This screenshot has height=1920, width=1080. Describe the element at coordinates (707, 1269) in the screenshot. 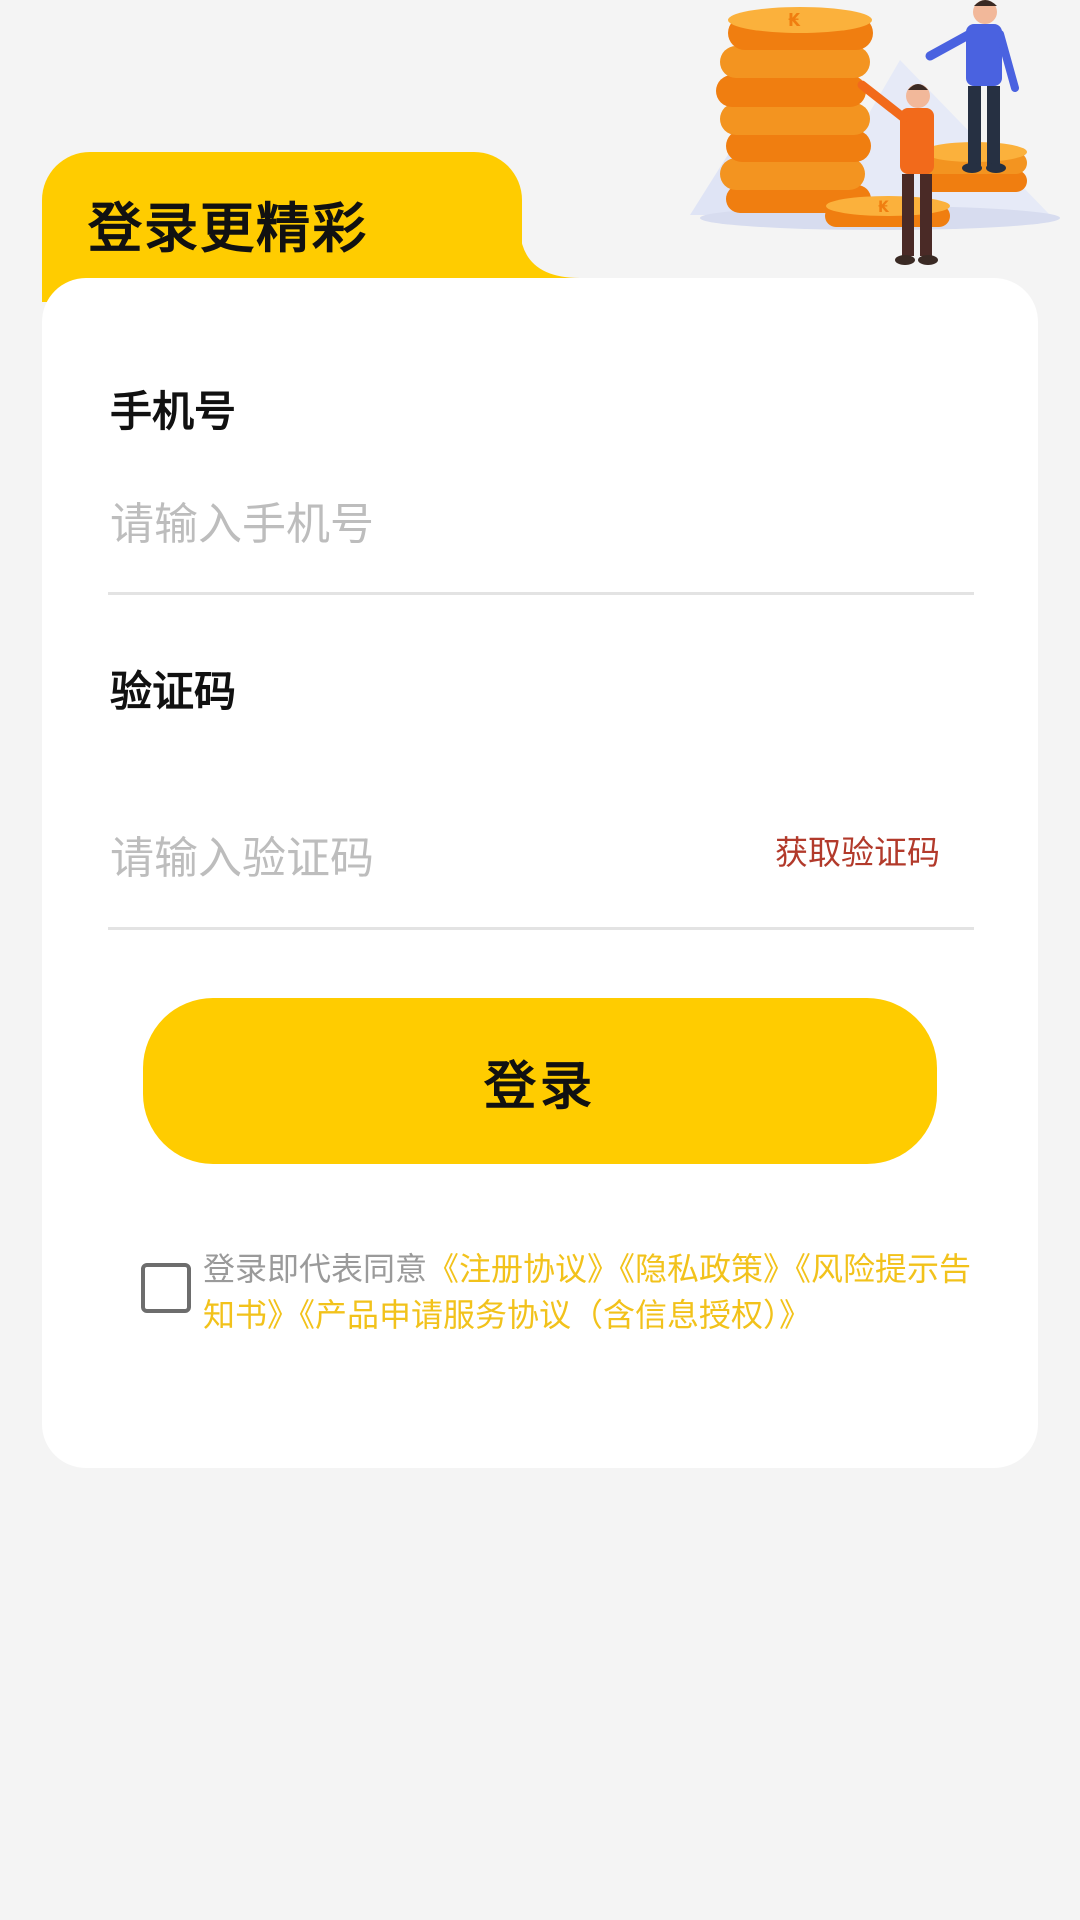

I see `link-privacy-policy: 《隐私政策》` at that location.